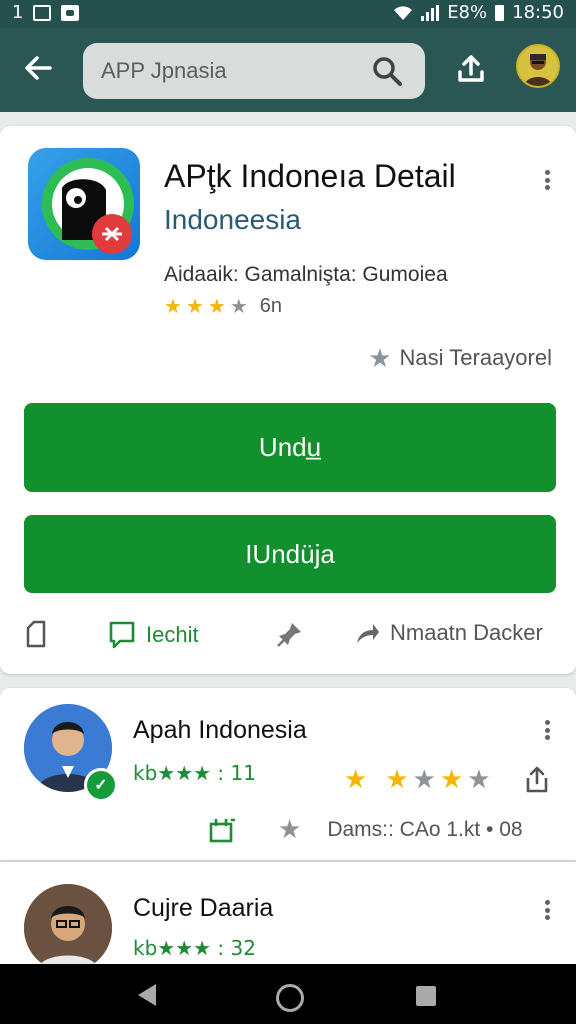 Image resolution: width=576 pixels, height=1024 pixels. What do you see at coordinates (101, 785) in the screenshot?
I see `verified-badge-icon: ✓` at bounding box center [101, 785].